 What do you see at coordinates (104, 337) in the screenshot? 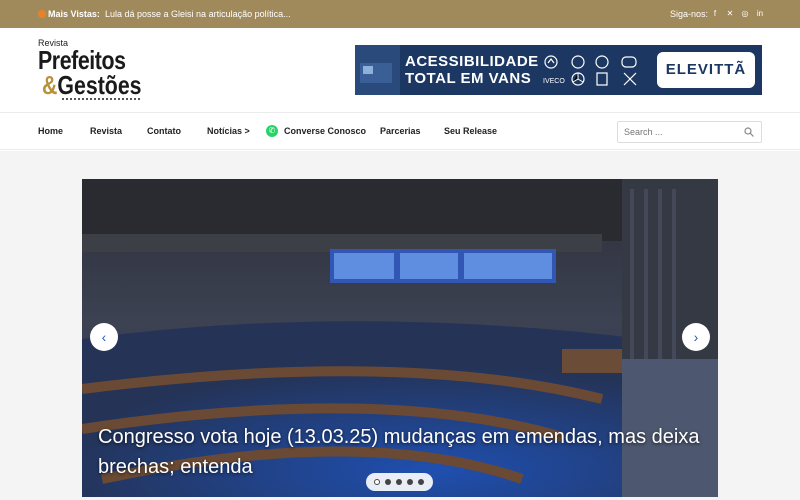
I see `slider-prev-button: ‹` at bounding box center [104, 337].